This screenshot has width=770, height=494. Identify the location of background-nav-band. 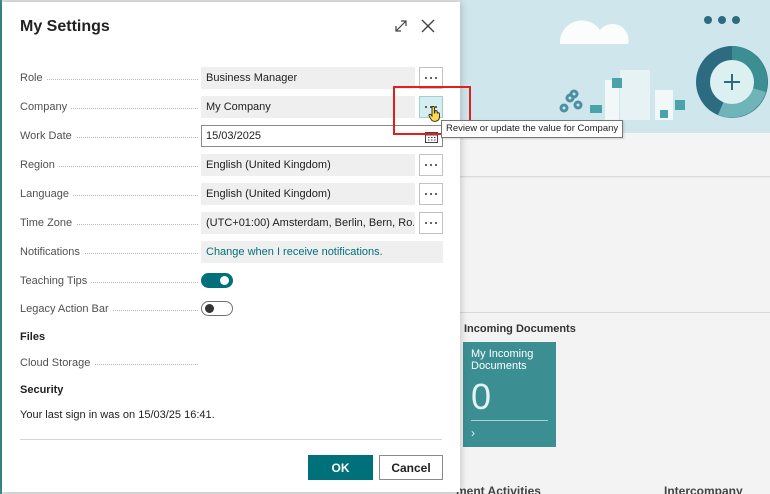
(615, 155).